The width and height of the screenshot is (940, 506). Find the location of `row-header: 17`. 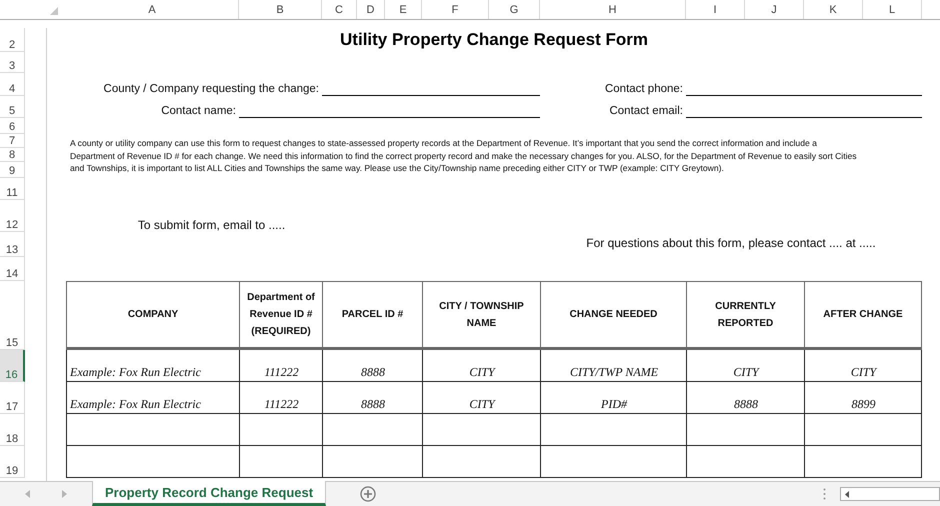

row-header: 17 is located at coordinates (12, 398).